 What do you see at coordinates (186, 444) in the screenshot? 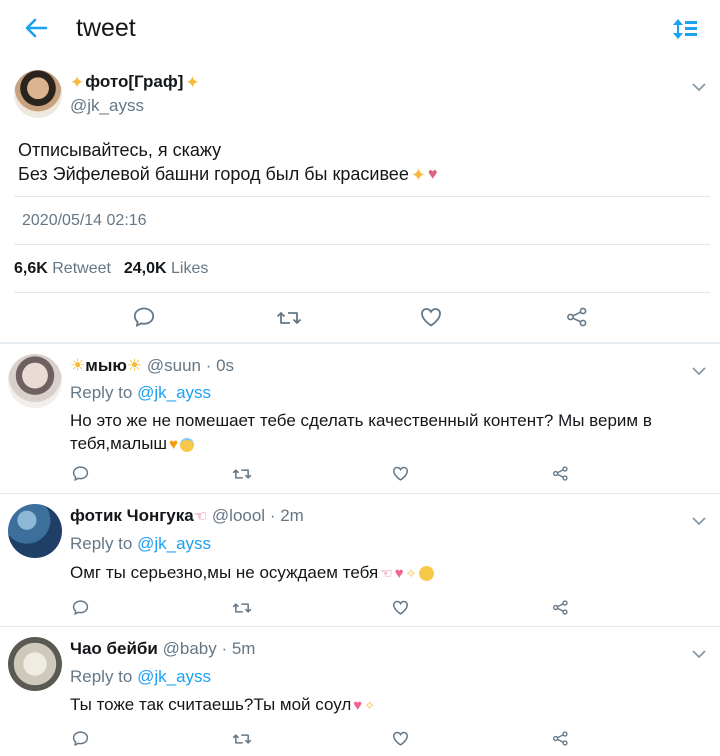
I see `angel-emoji-icon` at bounding box center [186, 444].